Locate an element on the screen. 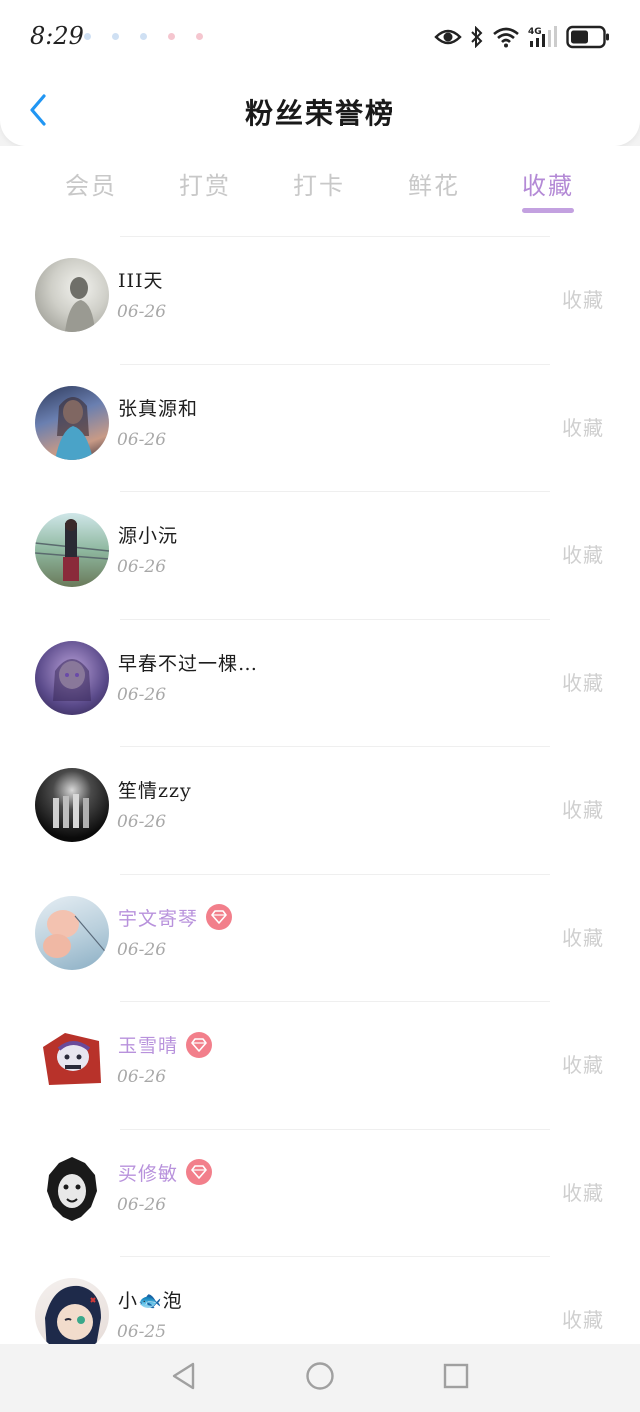  list-item: 买修敏 06-26 收藏 is located at coordinates (320, 1192).